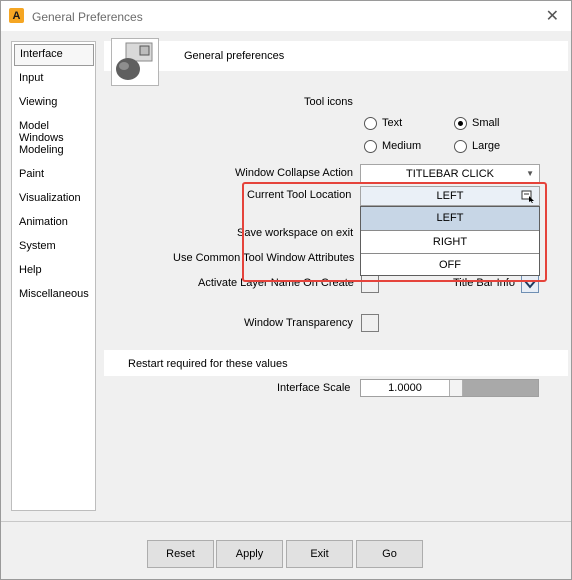 The width and height of the screenshot is (572, 580). What do you see at coordinates (249, 554) in the screenshot?
I see `apply-button: Apply` at bounding box center [249, 554].